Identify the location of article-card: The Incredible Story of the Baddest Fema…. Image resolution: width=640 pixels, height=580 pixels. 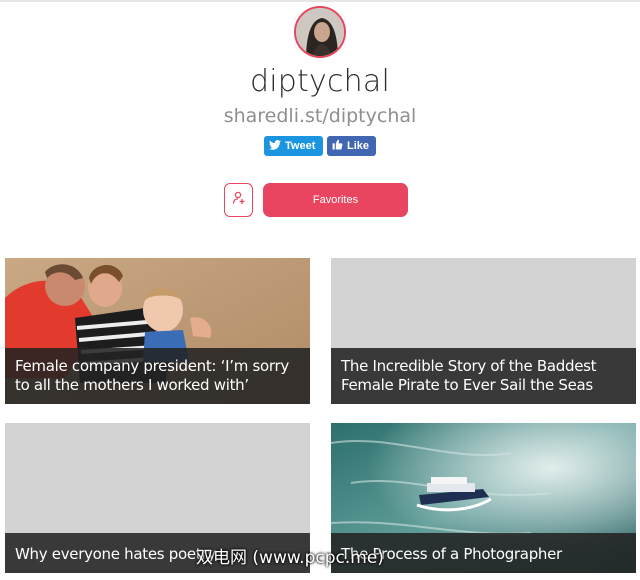
(483, 331).